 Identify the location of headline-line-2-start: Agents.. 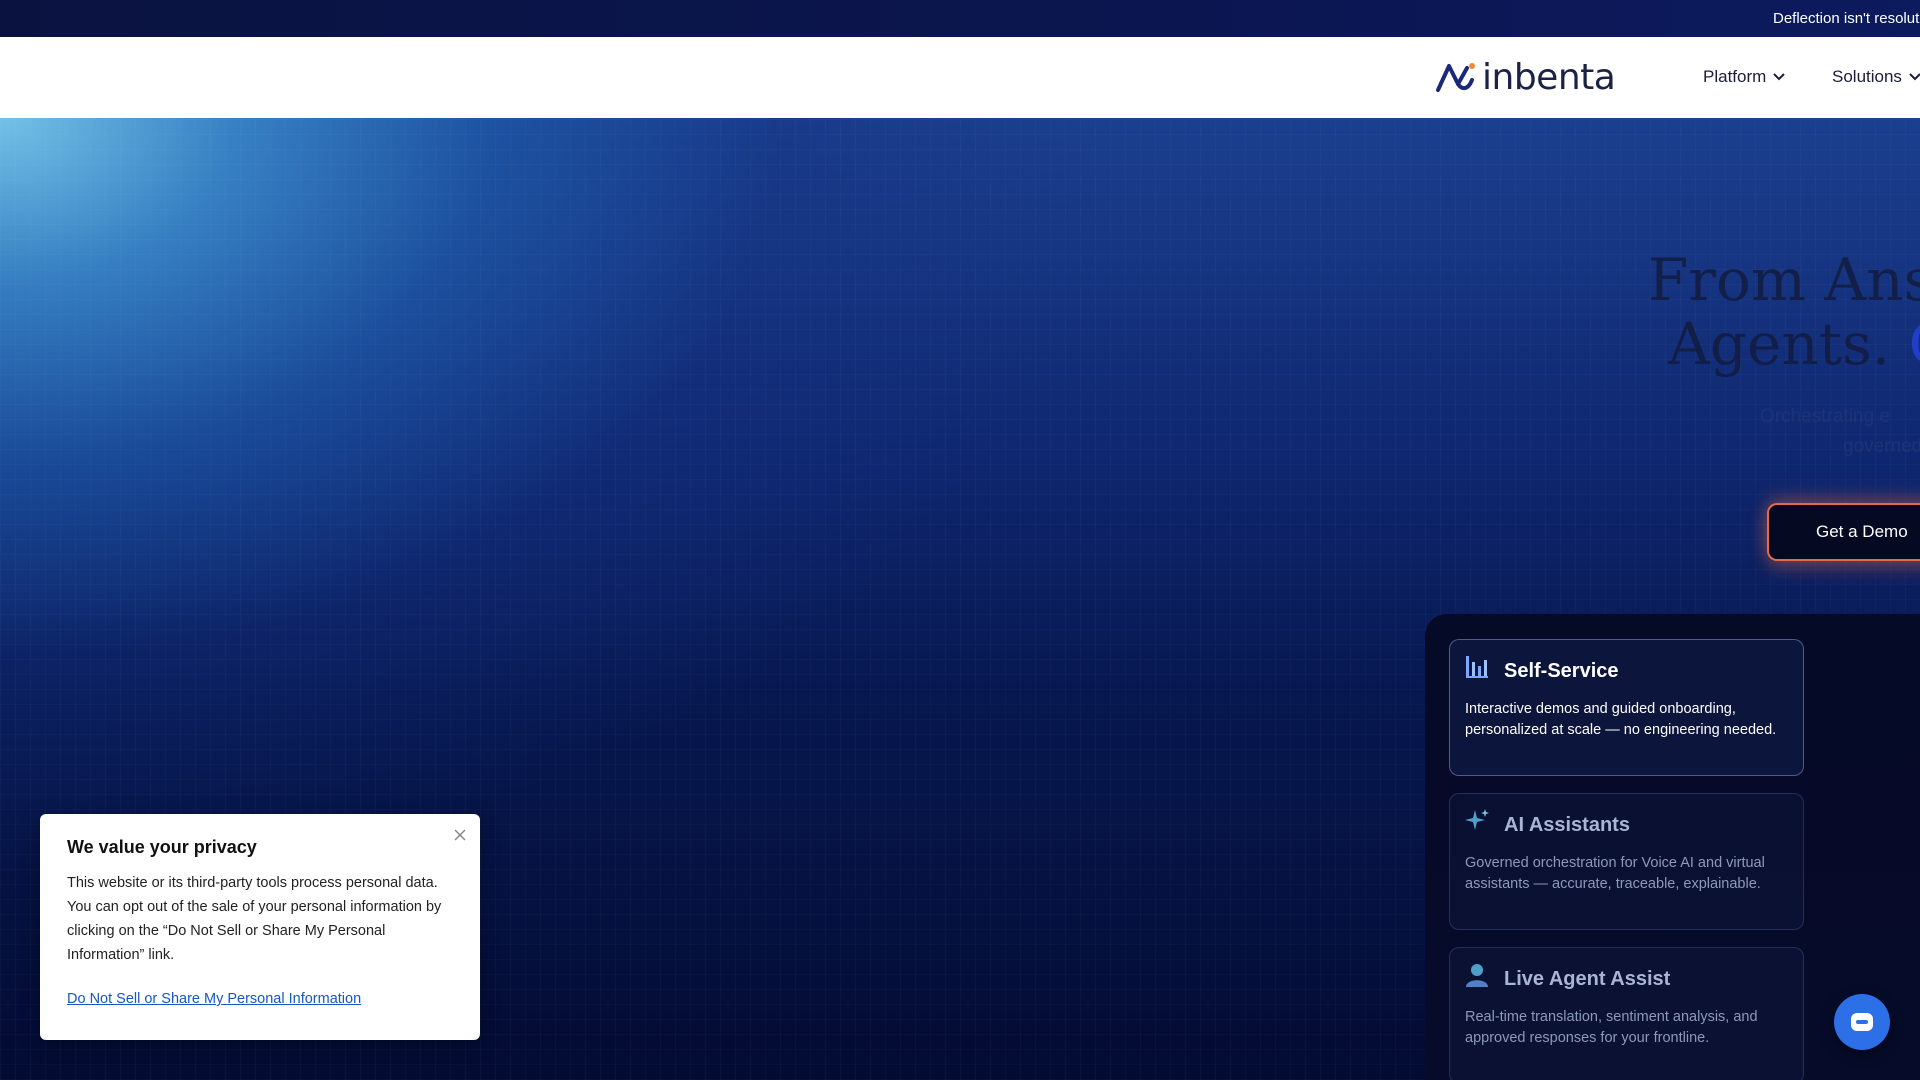
(1779, 344).